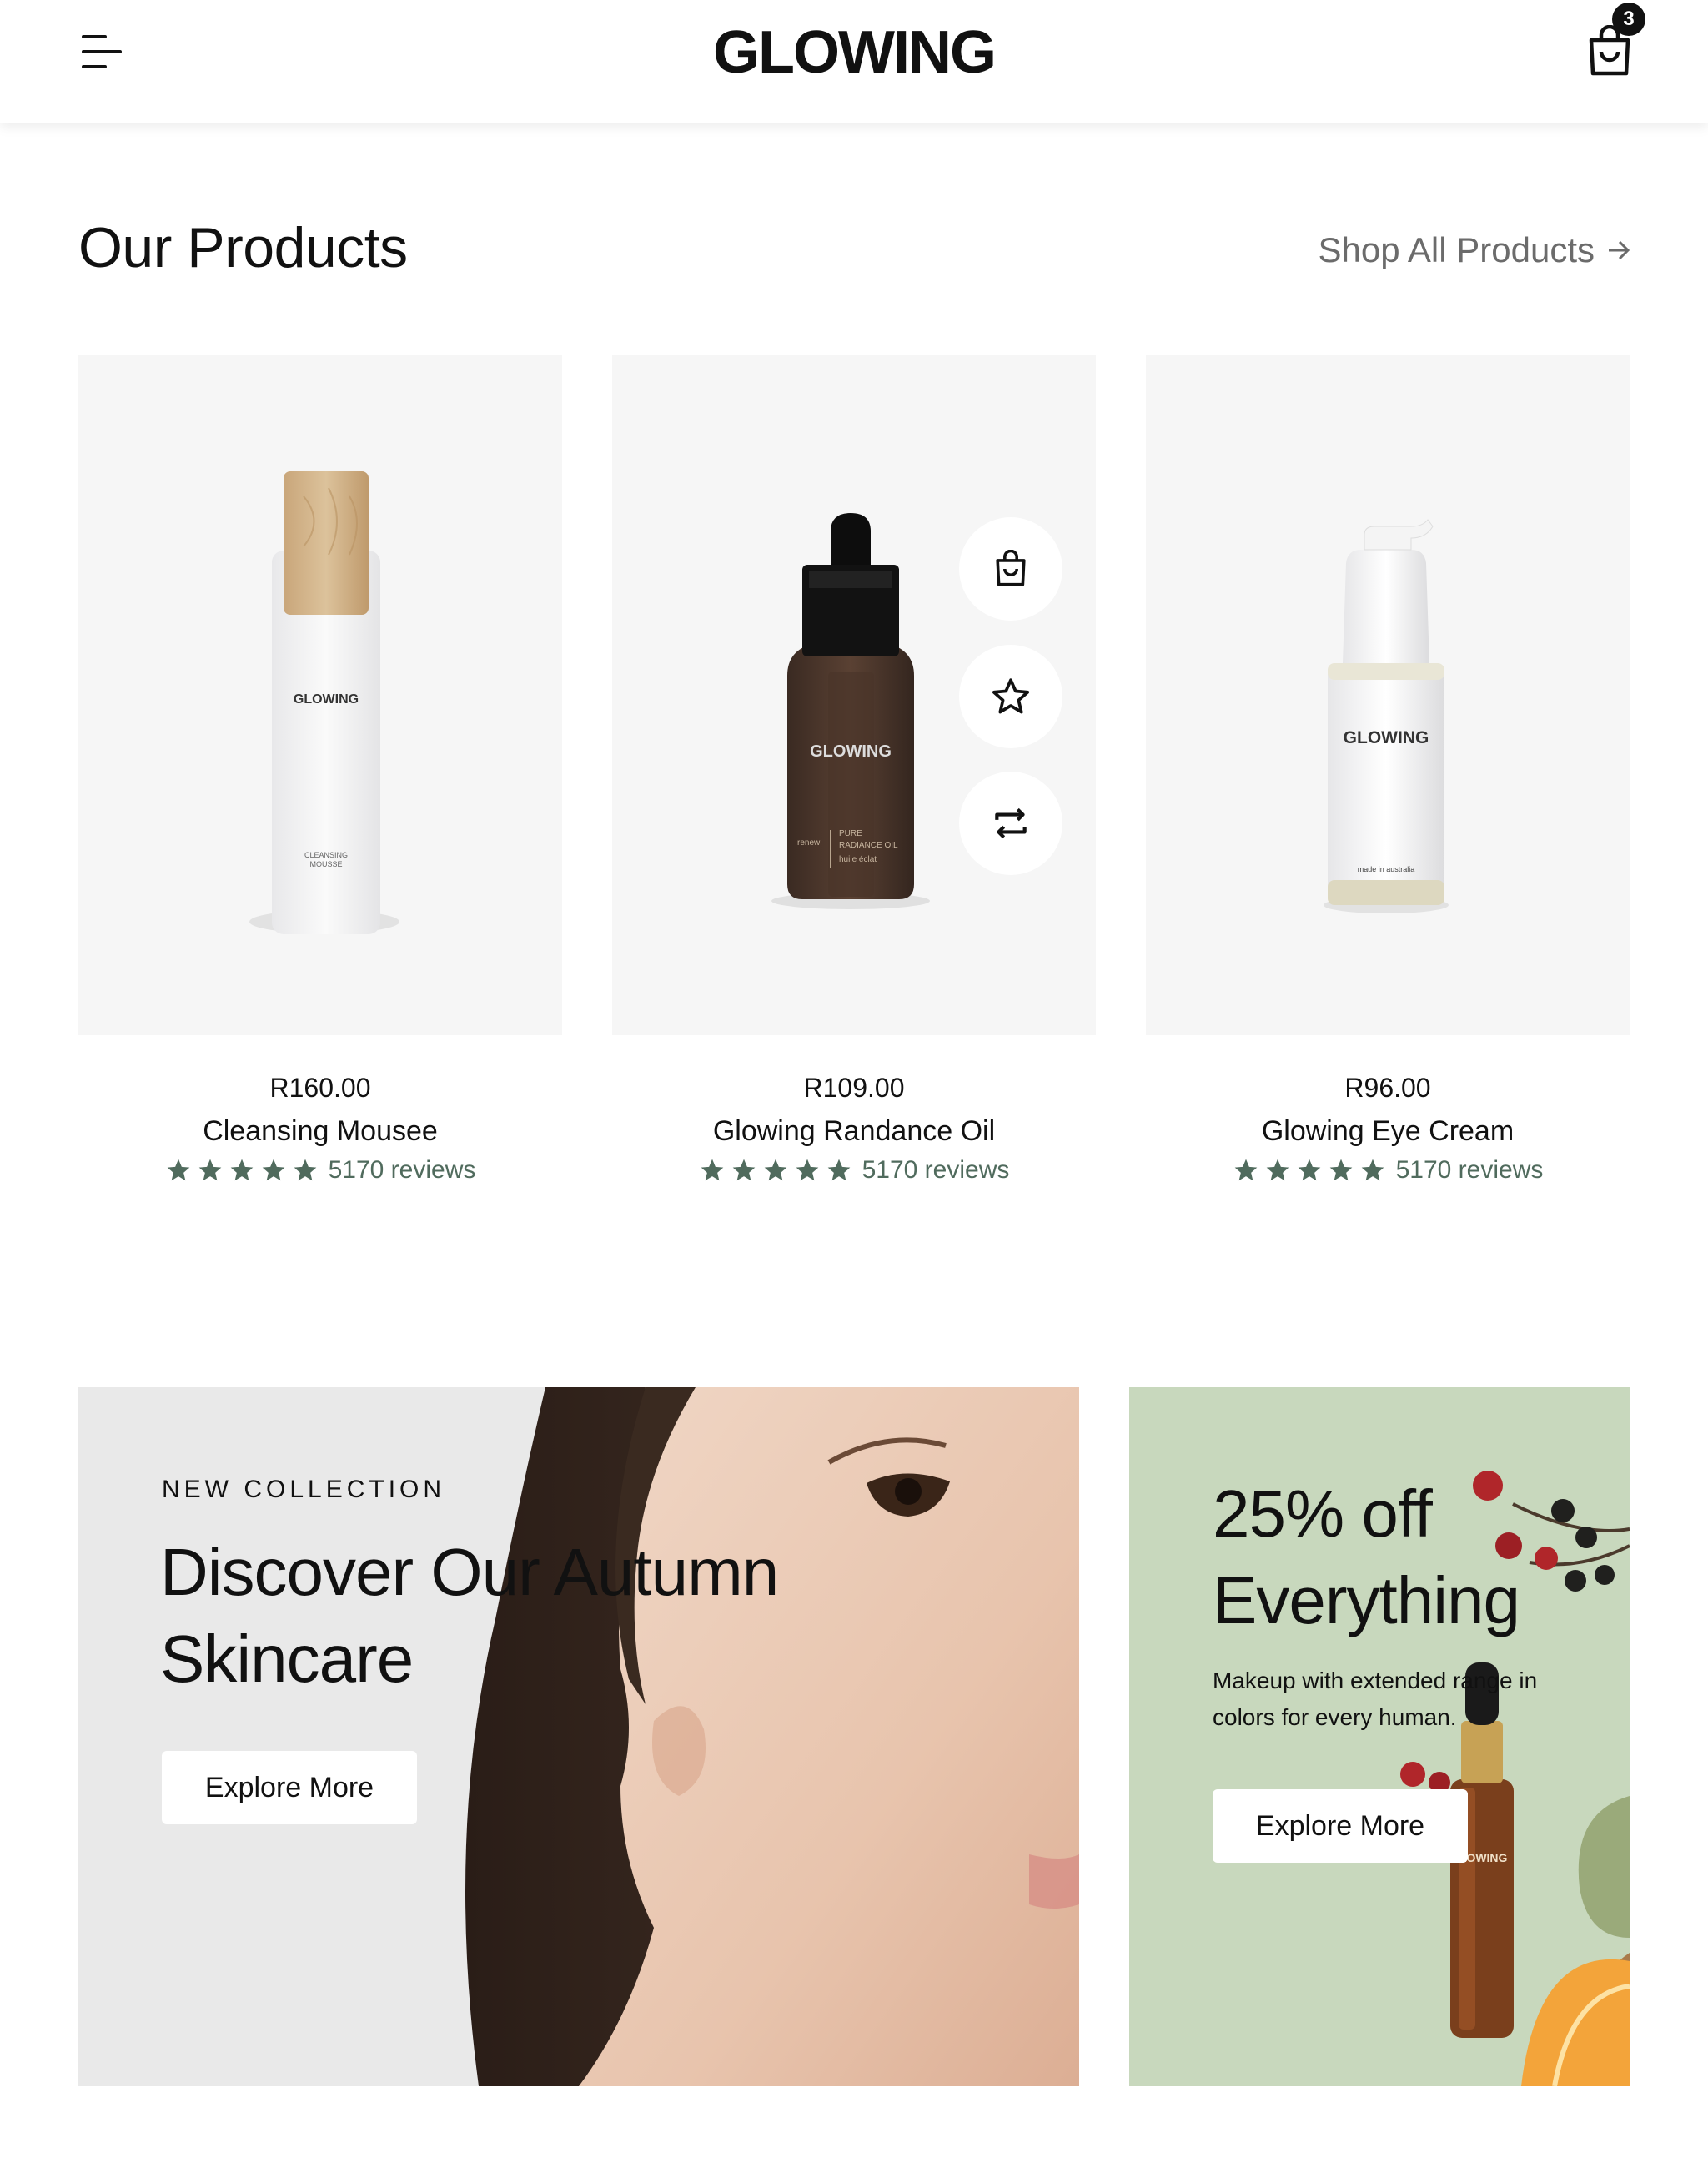 This screenshot has height=2173, width=1708. Describe the element at coordinates (326, 860) in the screenshot. I see `product-sublabel: CLEANSING MOUSSE` at that location.